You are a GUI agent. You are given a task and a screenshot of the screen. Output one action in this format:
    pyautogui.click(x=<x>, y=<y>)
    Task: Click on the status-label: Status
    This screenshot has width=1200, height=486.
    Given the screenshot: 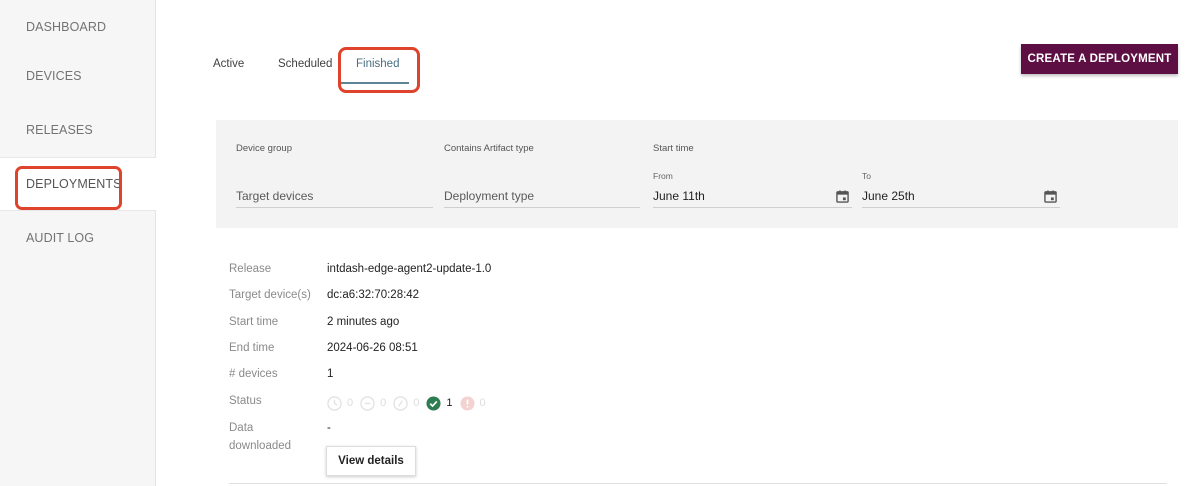 What is the action you would take?
    pyautogui.click(x=245, y=401)
    